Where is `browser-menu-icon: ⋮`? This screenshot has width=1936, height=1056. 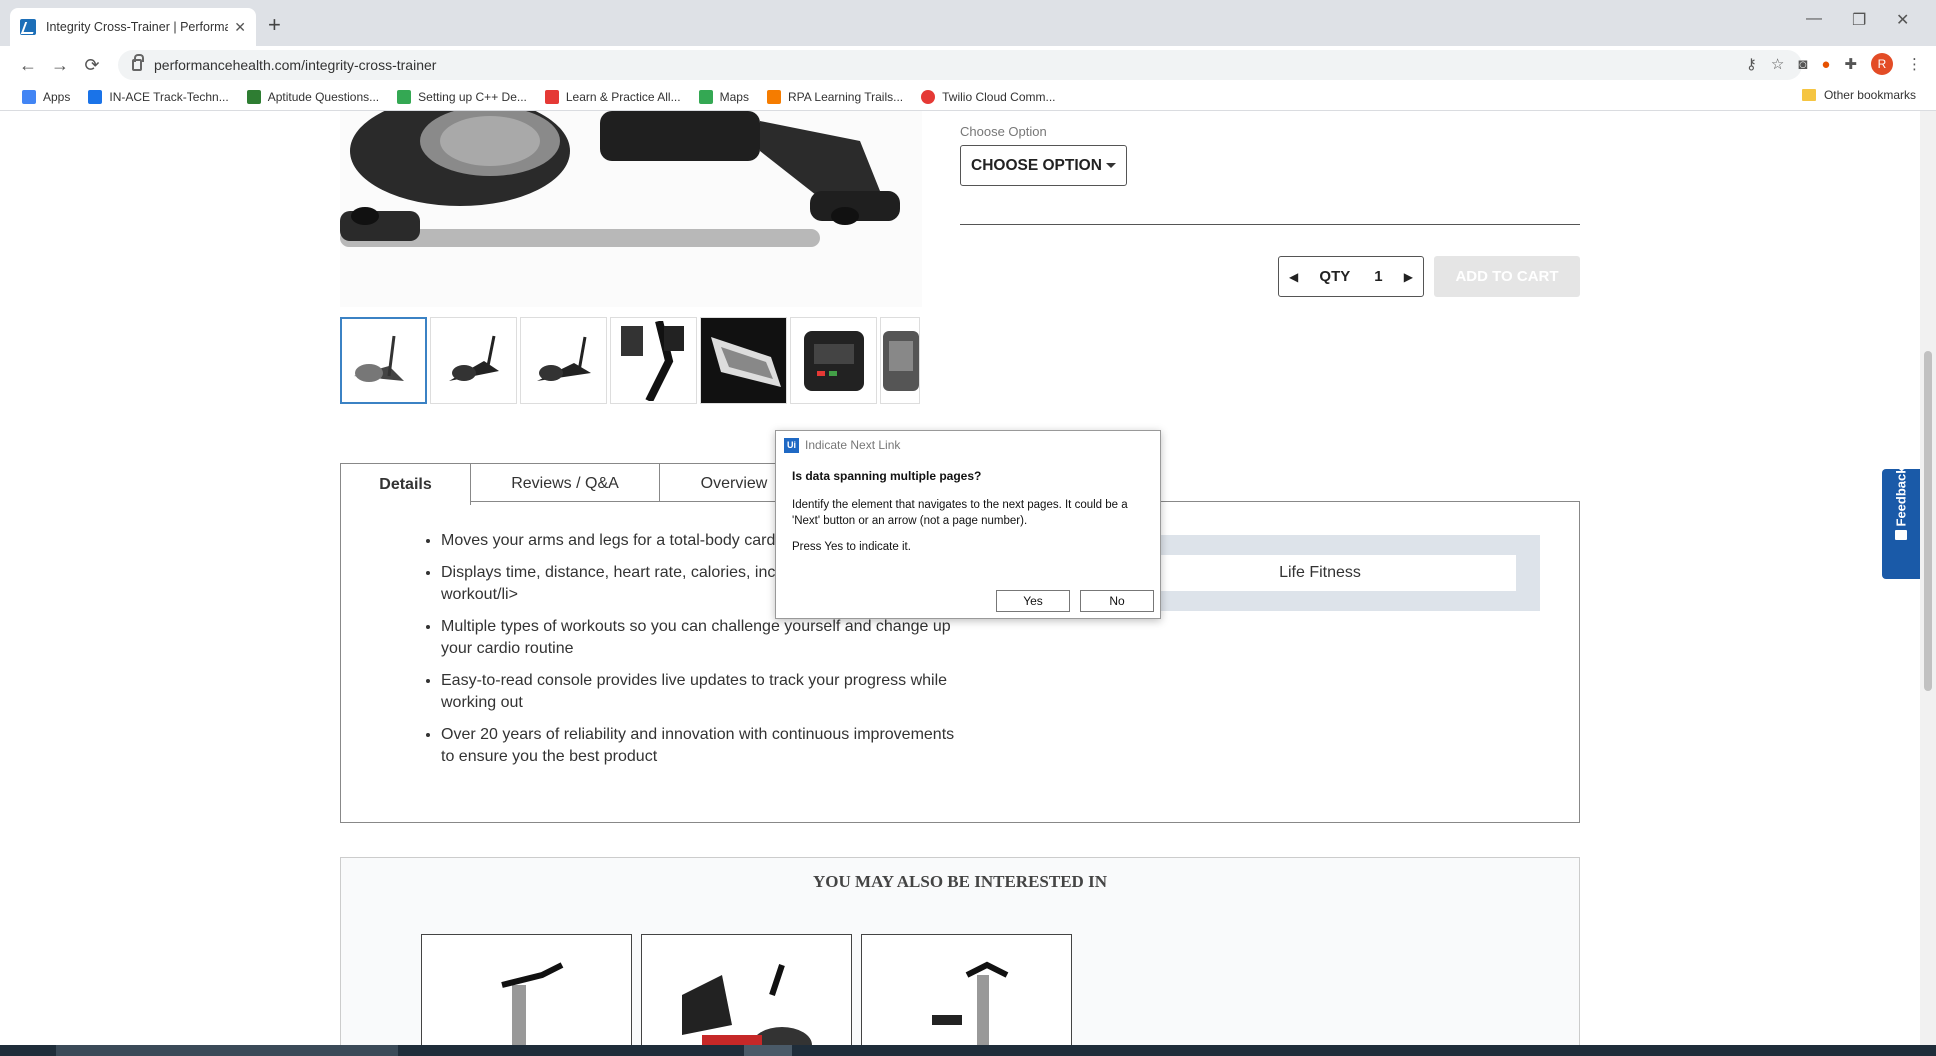 browser-menu-icon: ⋮ is located at coordinates (1914, 64).